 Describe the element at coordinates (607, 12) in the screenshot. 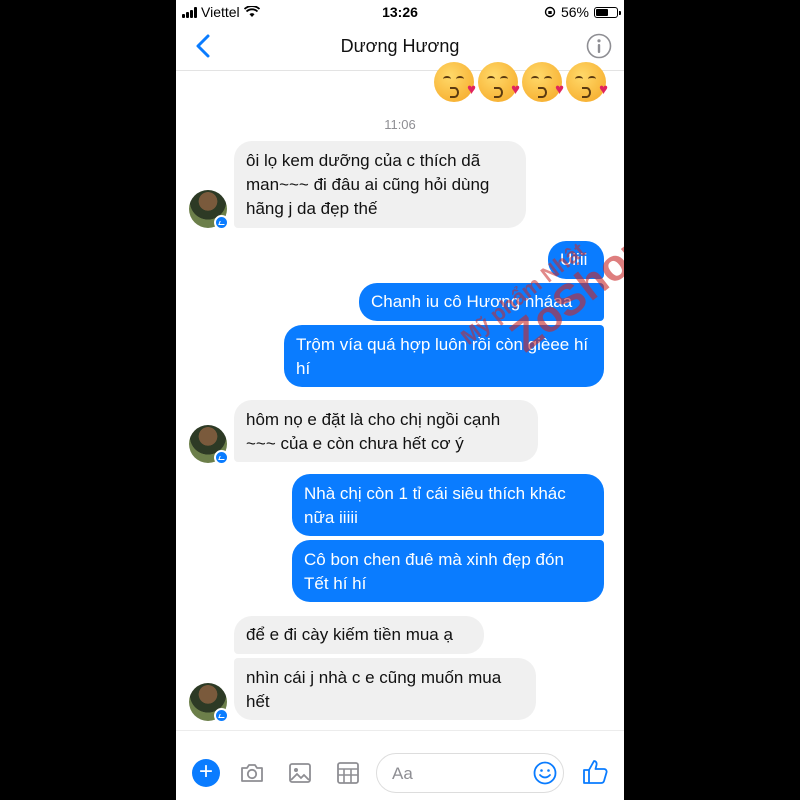

I see `battery-icon` at that location.